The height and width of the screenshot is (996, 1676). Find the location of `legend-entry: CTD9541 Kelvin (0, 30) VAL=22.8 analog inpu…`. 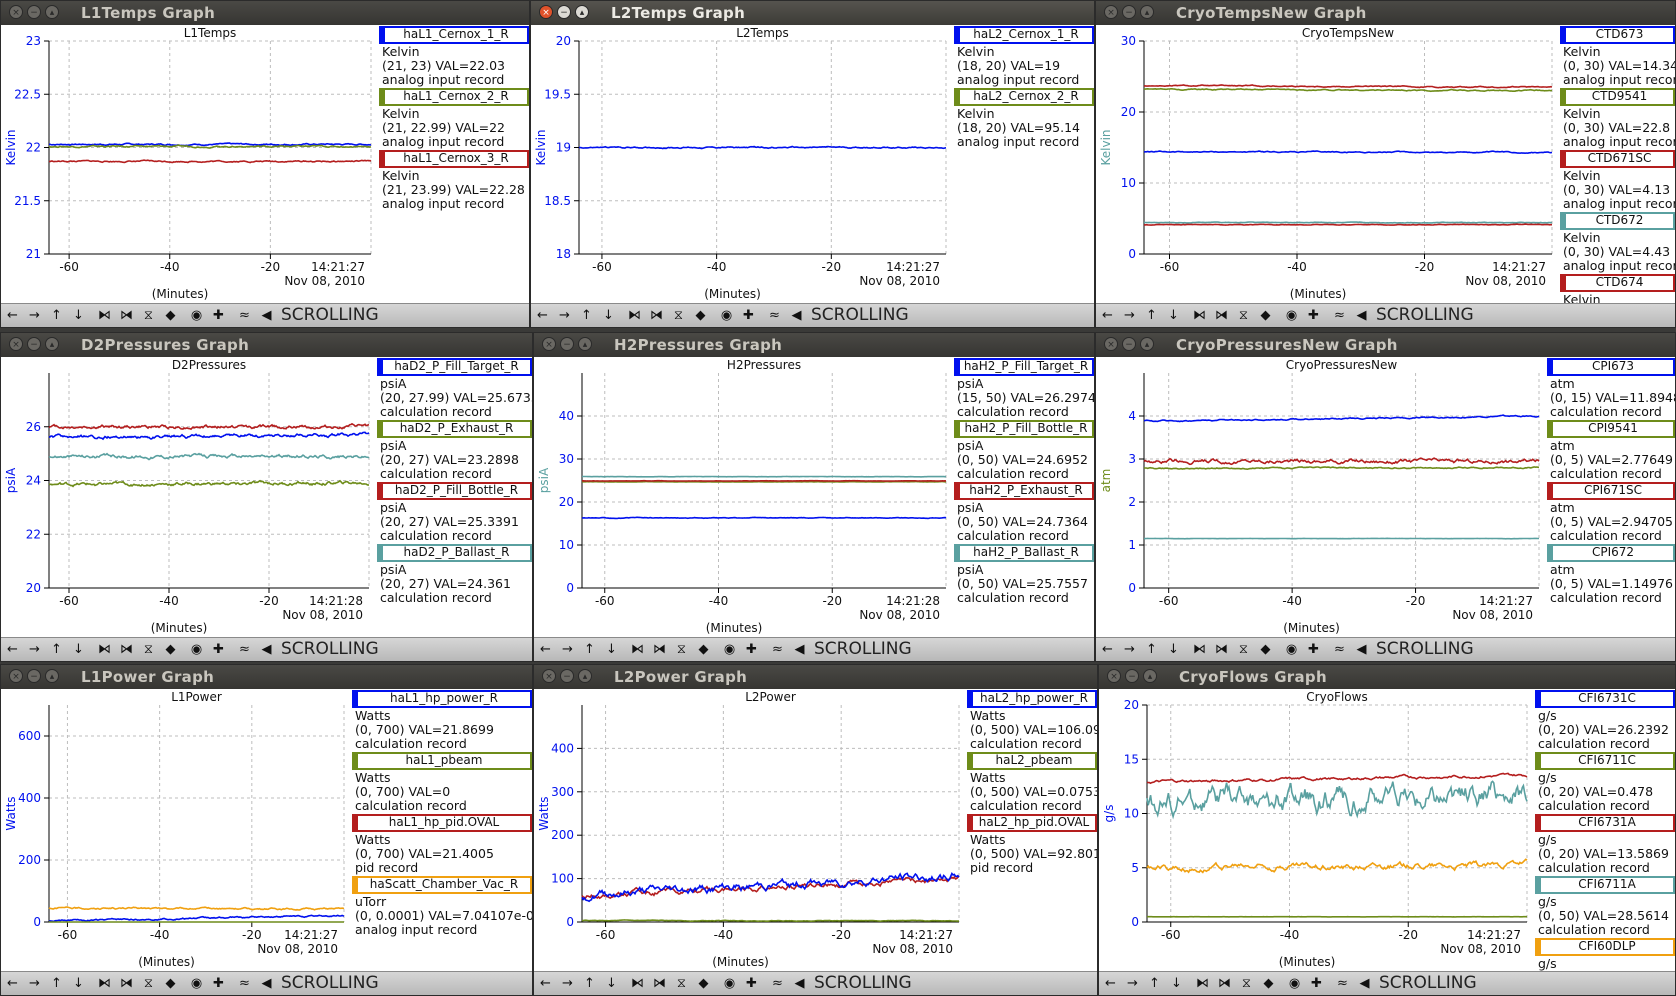

legend-entry: CTD9541 Kelvin (0, 30) VAL=22.8 analog inpu… is located at coordinates (1617, 118).